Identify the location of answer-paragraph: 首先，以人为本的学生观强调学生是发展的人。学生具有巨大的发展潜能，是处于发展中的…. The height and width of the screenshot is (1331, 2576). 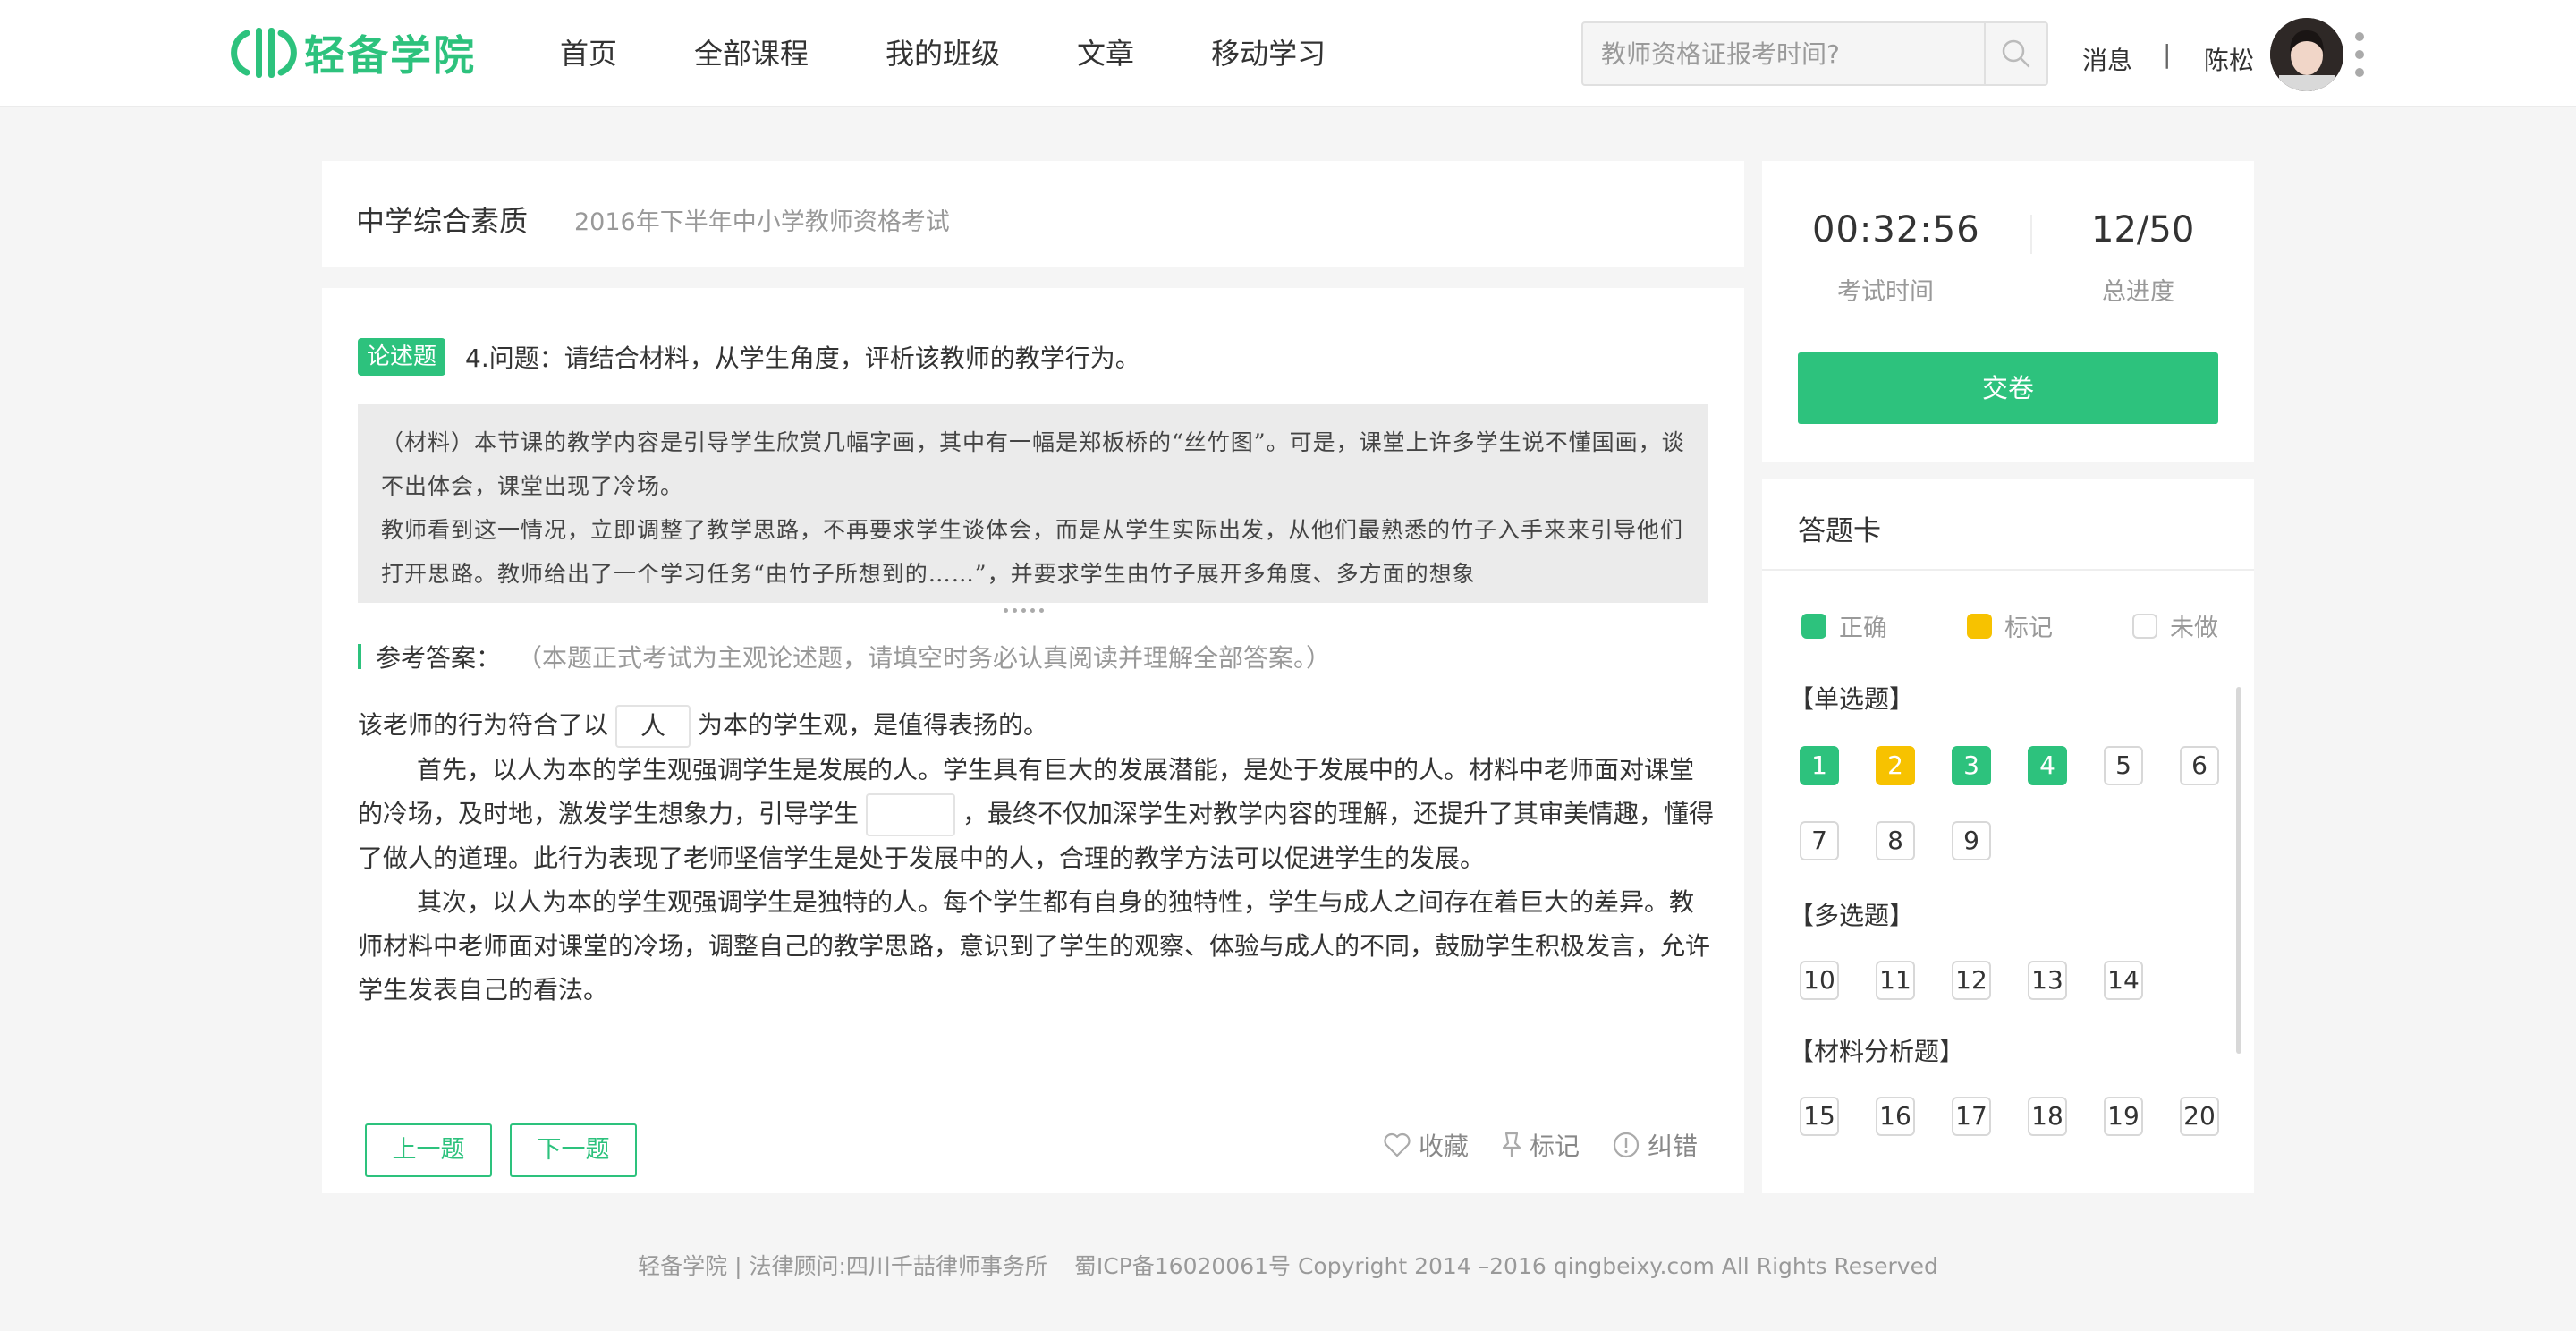
(1037, 814).